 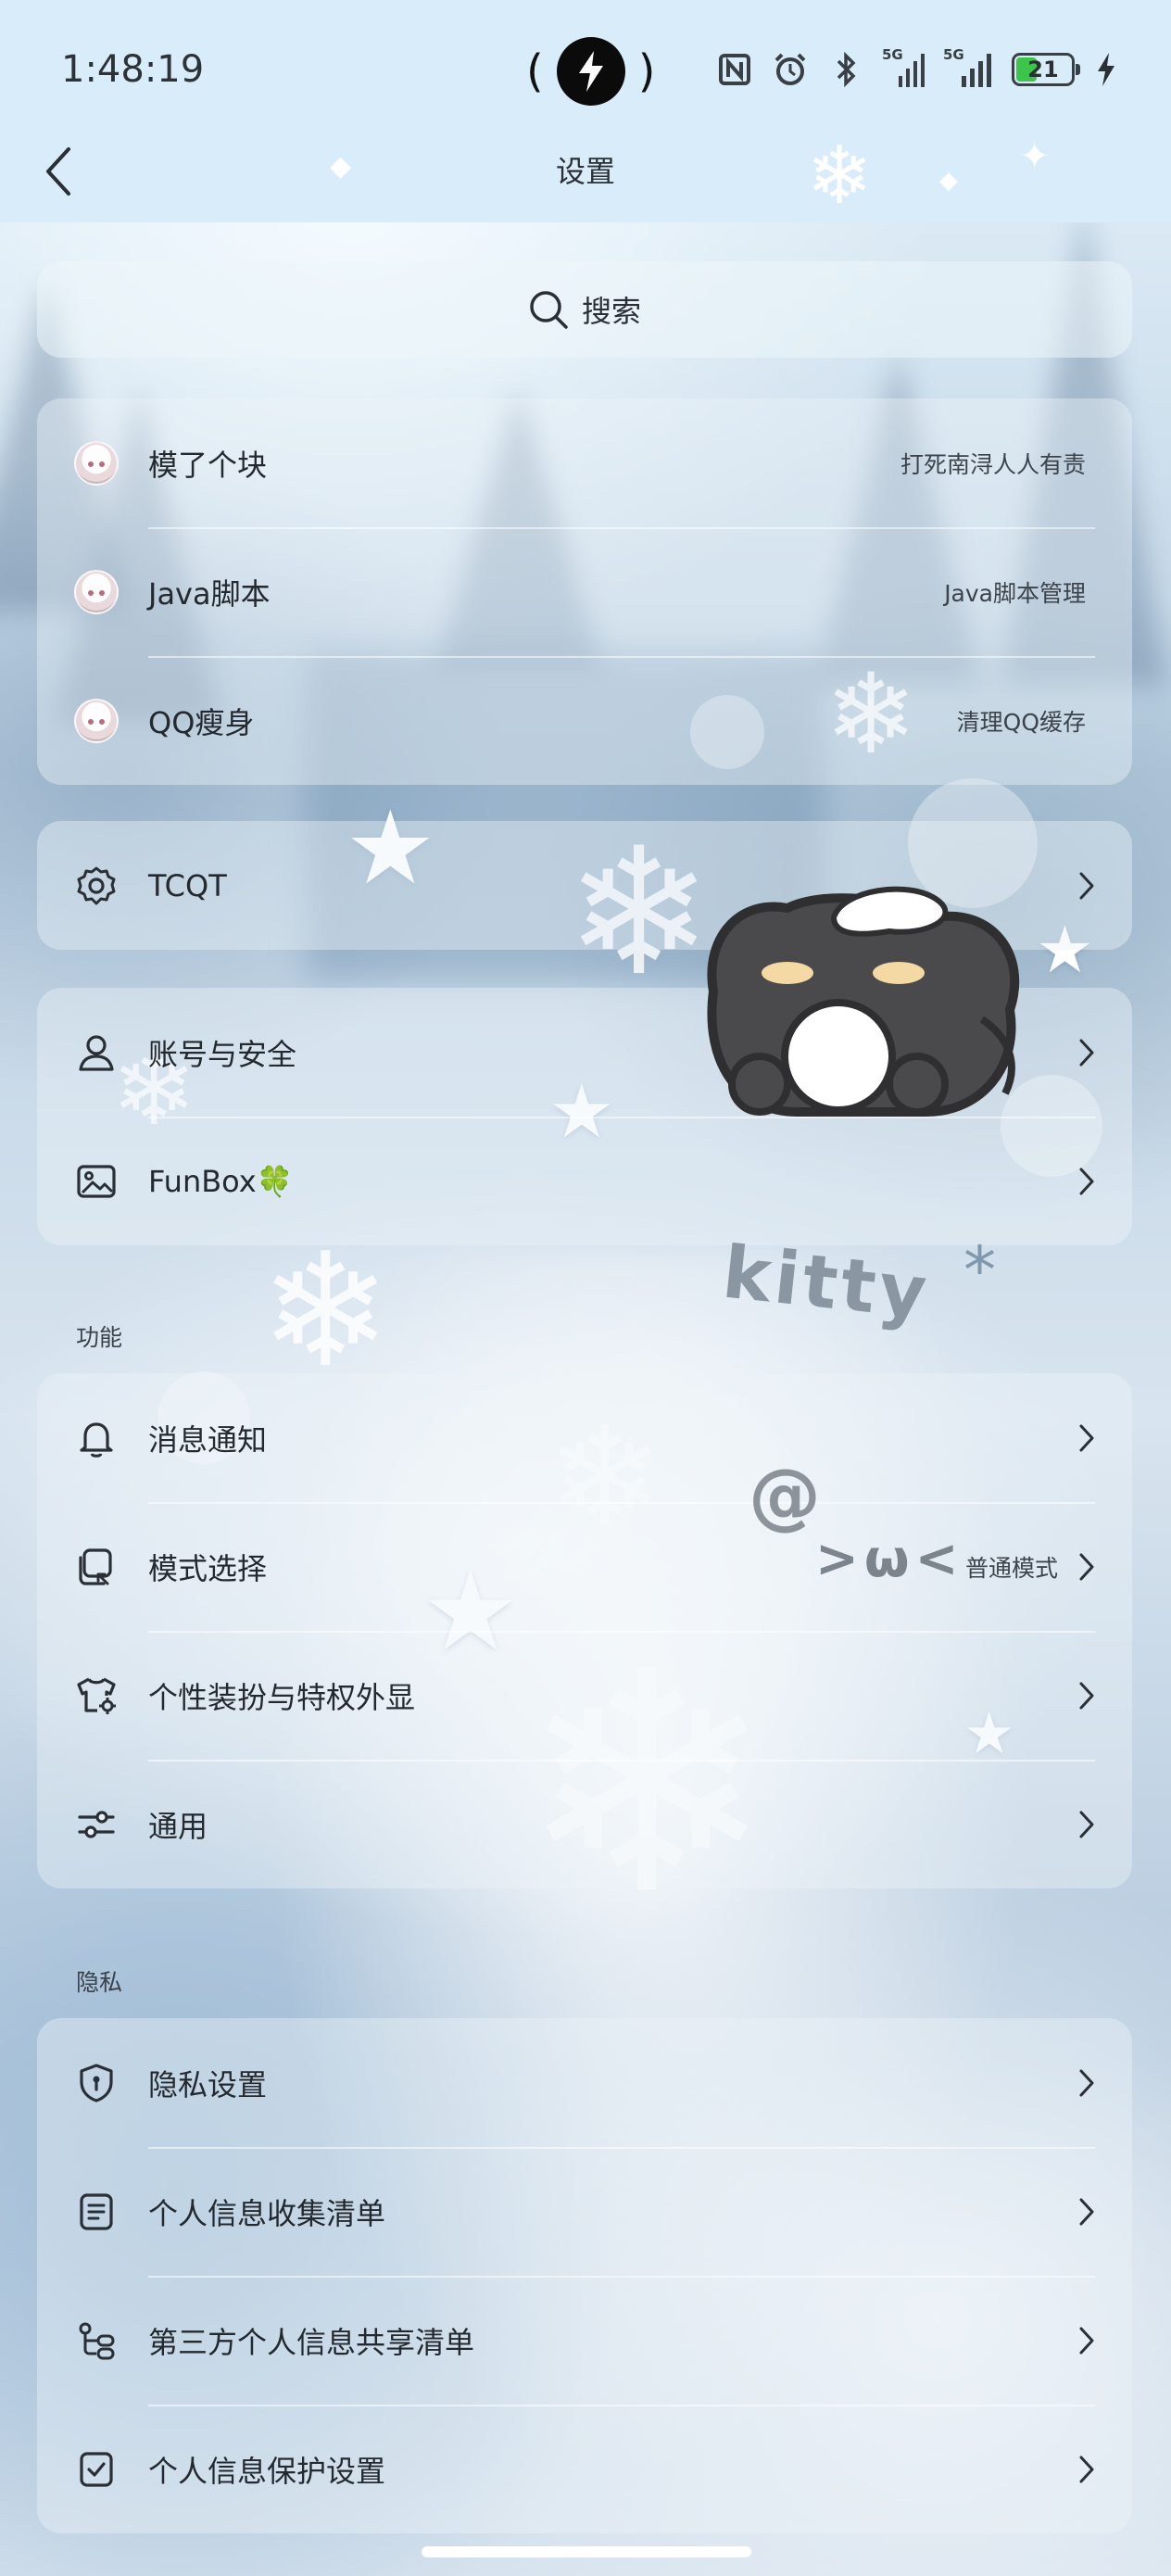 I want to click on list-item-info-protection: 个人信息保护设置, so click(x=584, y=2469).